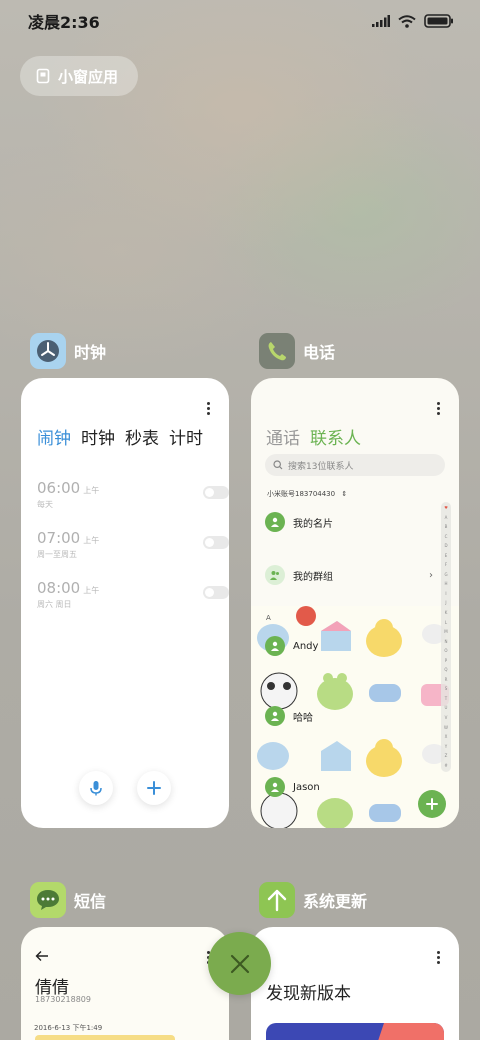 Image resolution: width=480 pixels, height=1040 pixels. What do you see at coordinates (125, 983) in the screenshot?
I see `sms-app-card: 倩倩 18730218809 2016-6-13 下午1:49` at bounding box center [125, 983].